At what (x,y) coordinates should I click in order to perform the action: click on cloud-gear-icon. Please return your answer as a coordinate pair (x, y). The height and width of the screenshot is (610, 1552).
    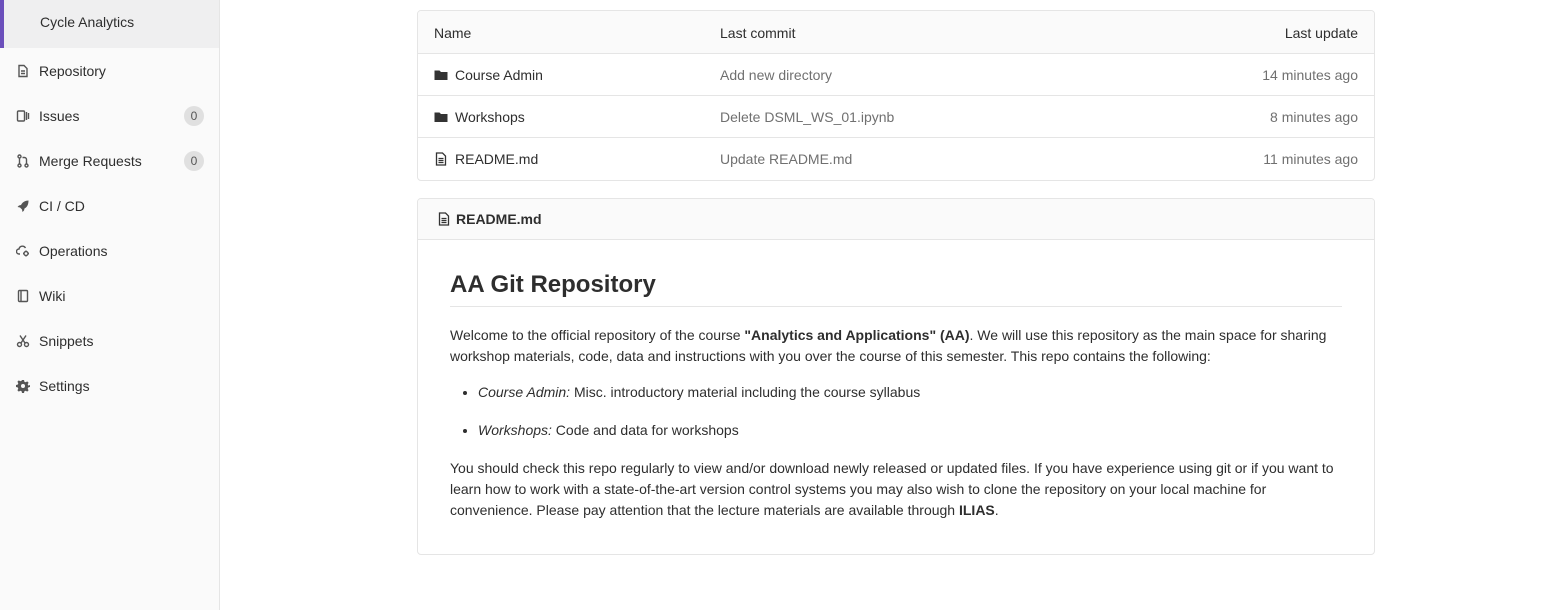
    Looking at the image, I should click on (23, 251).